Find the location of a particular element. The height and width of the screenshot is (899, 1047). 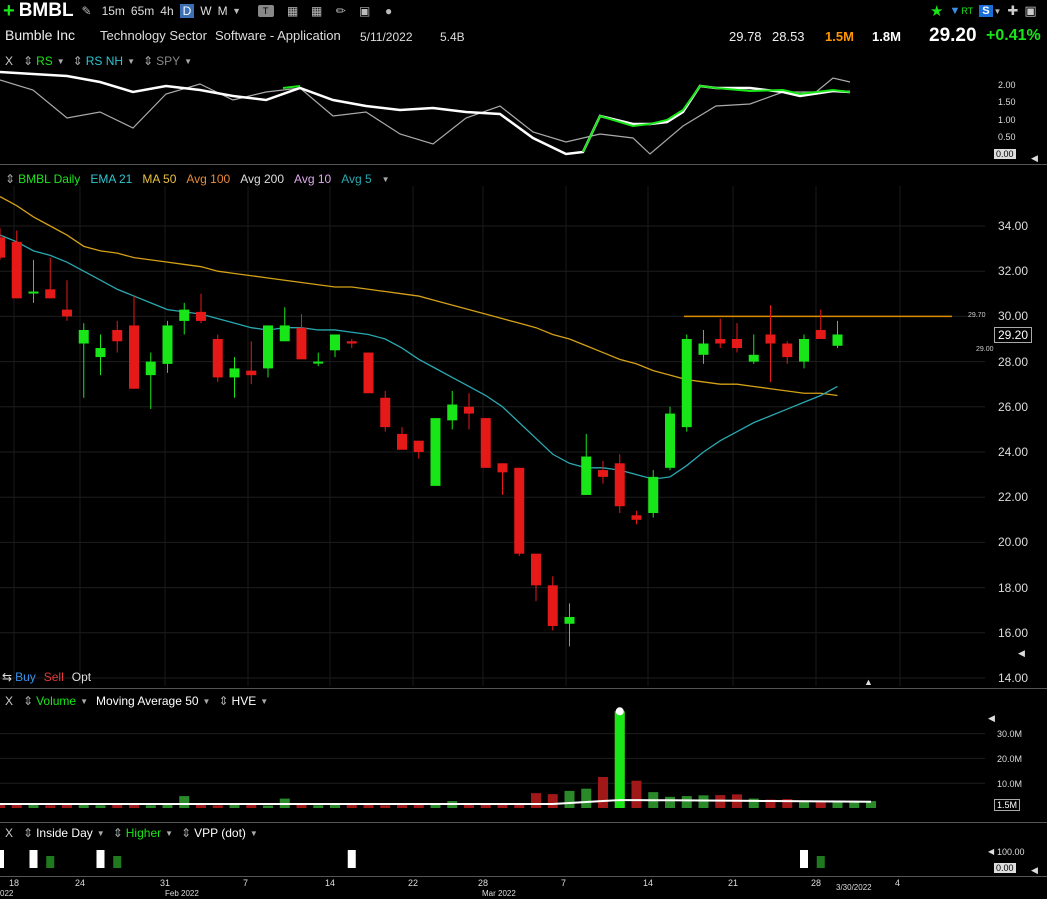

x-axis-tick: 28 is located at coordinates (483, 883).